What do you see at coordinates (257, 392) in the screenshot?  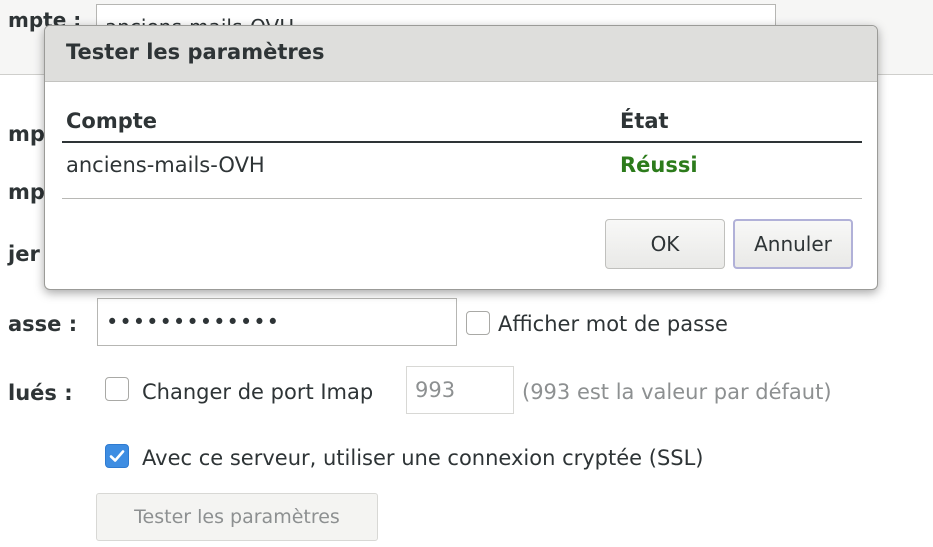 I see `change-port-label: Changer de port Imap` at bounding box center [257, 392].